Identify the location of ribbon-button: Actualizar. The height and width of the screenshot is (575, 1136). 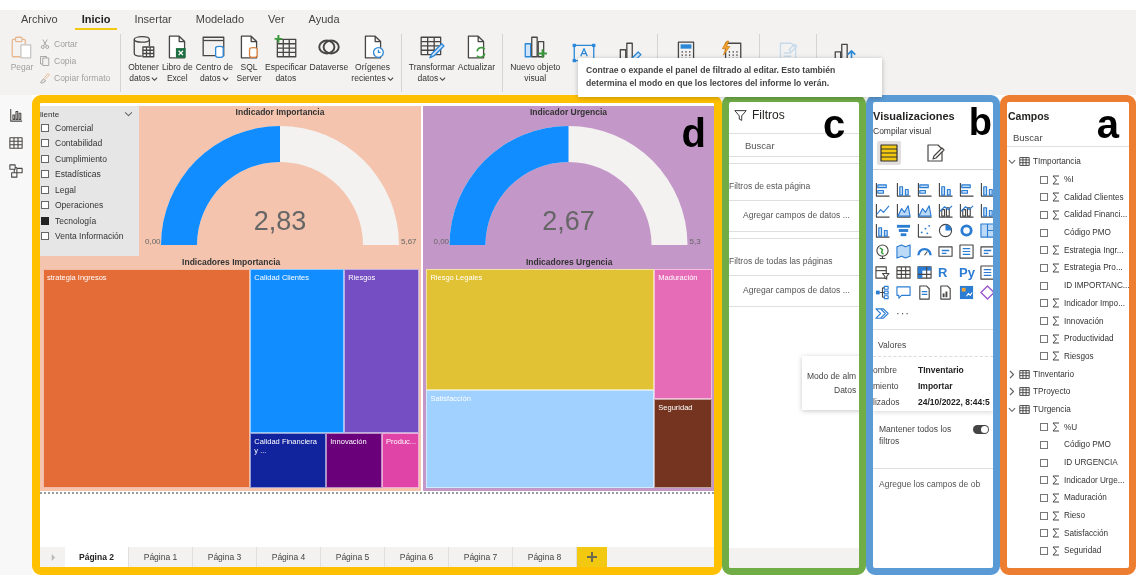
(476, 54).